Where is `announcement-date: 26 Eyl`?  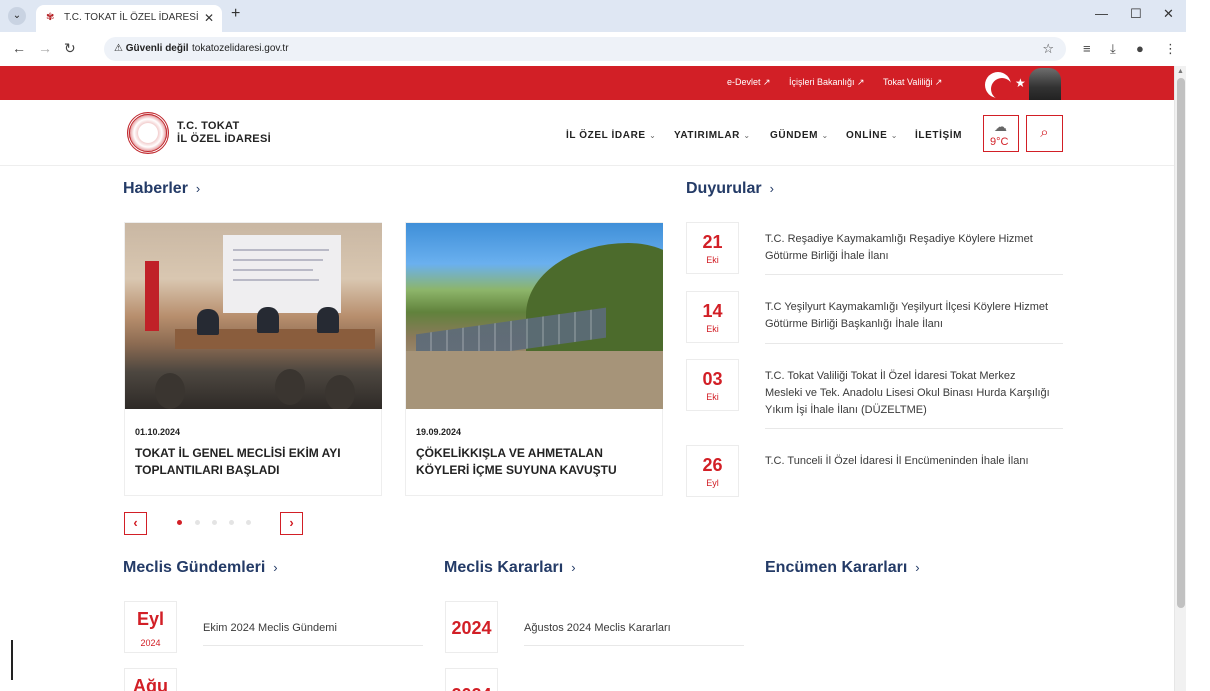
announcement-date: 26 Eyl is located at coordinates (712, 471).